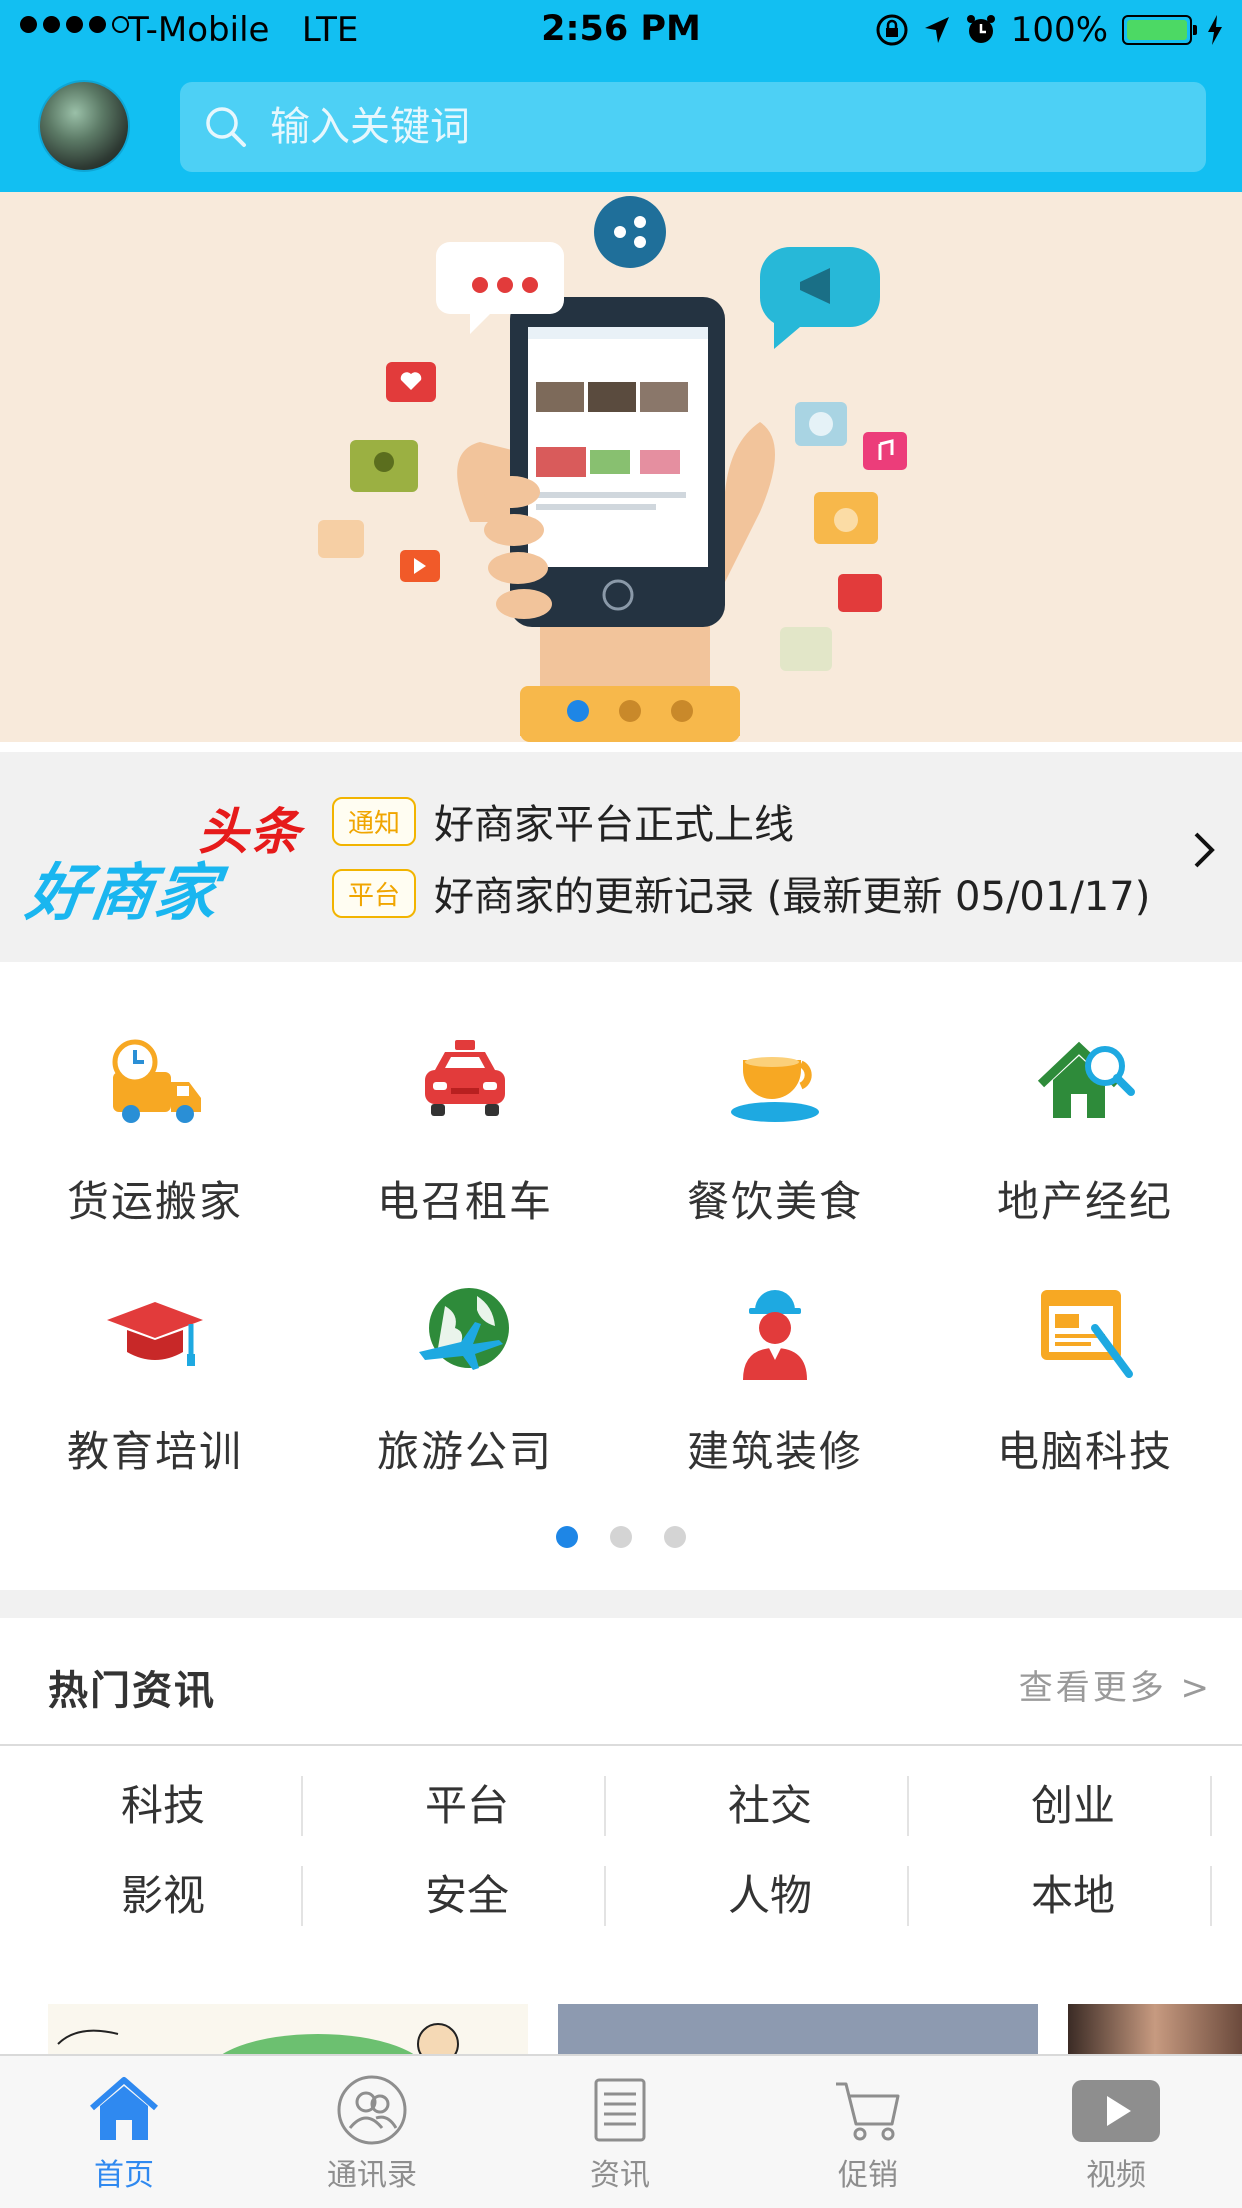 This screenshot has height=2208, width=1242. I want to click on bottom-tab-bar: 首页 通讯录 资讯 促销 视频, so click(621, 2131).